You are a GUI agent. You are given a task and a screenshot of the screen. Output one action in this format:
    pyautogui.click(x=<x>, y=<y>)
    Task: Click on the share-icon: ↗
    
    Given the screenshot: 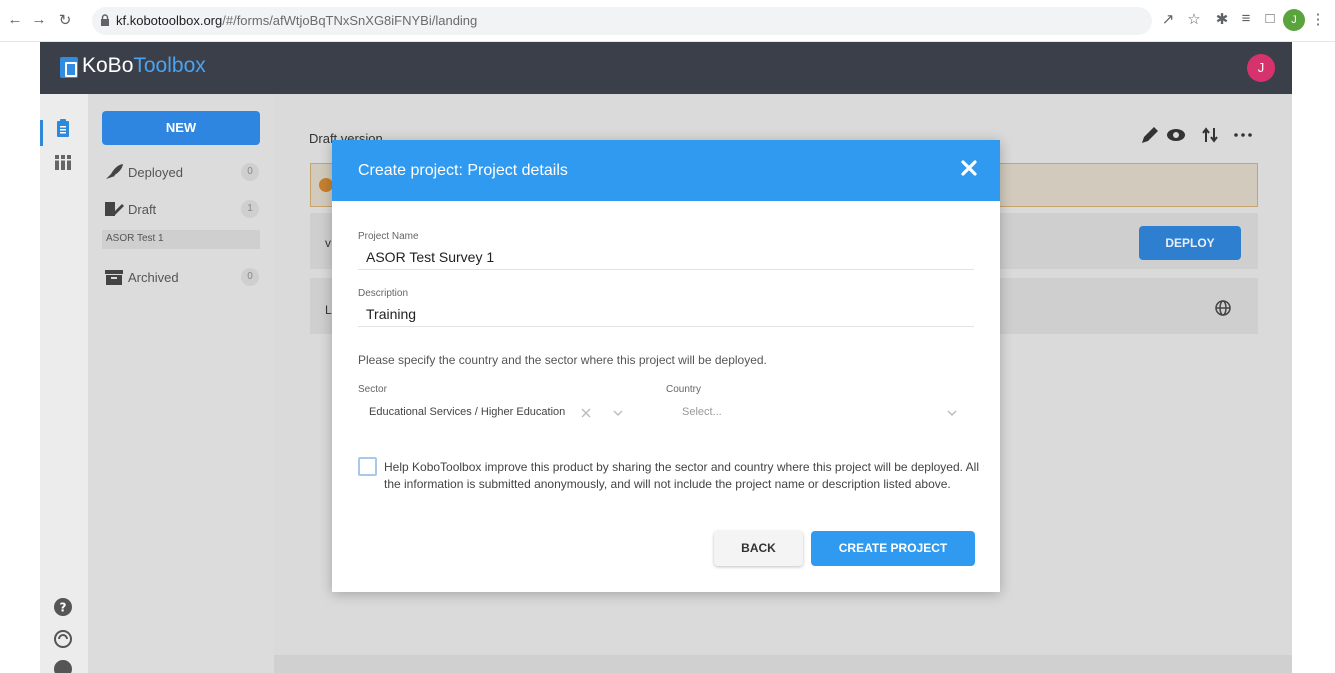 What is the action you would take?
    pyautogui.click(x=1168, y=19)
    